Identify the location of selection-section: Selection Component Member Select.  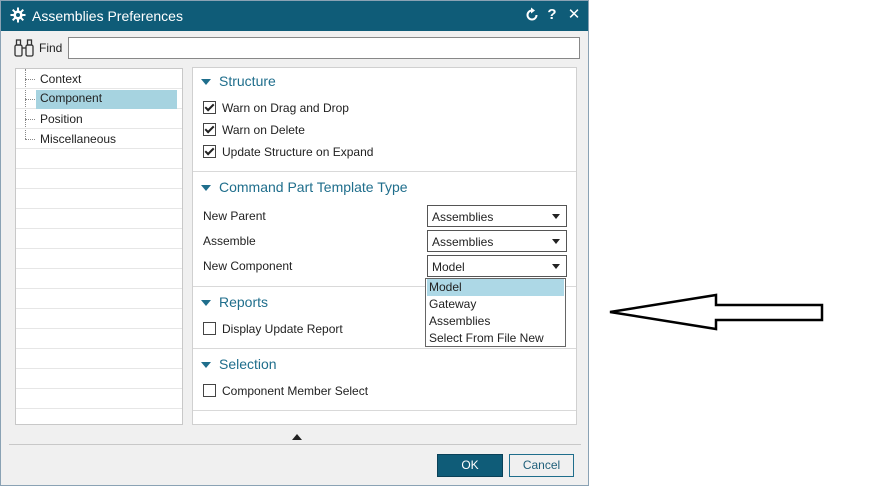
(384, 381).